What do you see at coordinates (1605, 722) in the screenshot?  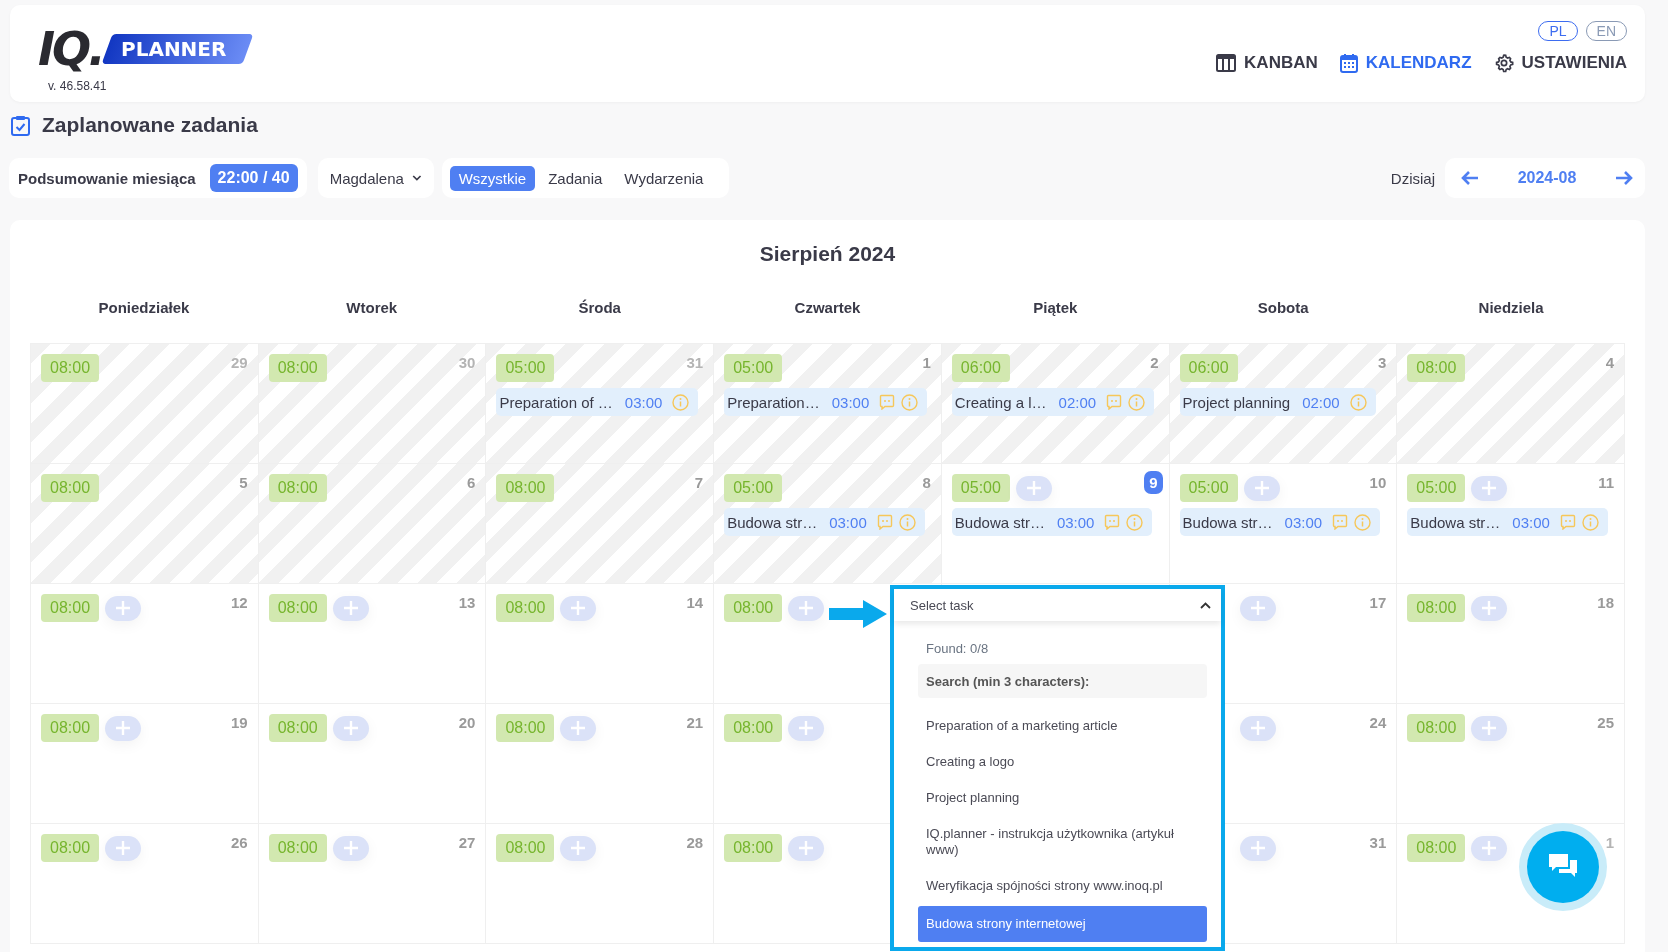 I see `day-number: 25` at bounding box center [1605, 722].